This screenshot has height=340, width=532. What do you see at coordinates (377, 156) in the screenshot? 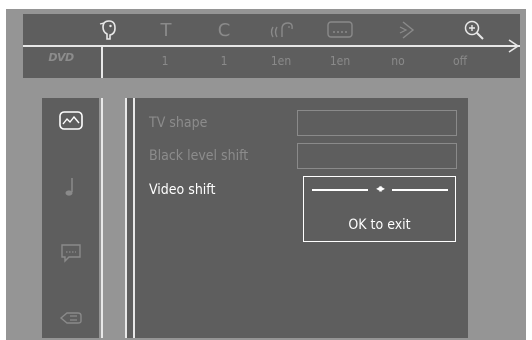
I see `black-level-shift-field` at bounding box center [377, 156].